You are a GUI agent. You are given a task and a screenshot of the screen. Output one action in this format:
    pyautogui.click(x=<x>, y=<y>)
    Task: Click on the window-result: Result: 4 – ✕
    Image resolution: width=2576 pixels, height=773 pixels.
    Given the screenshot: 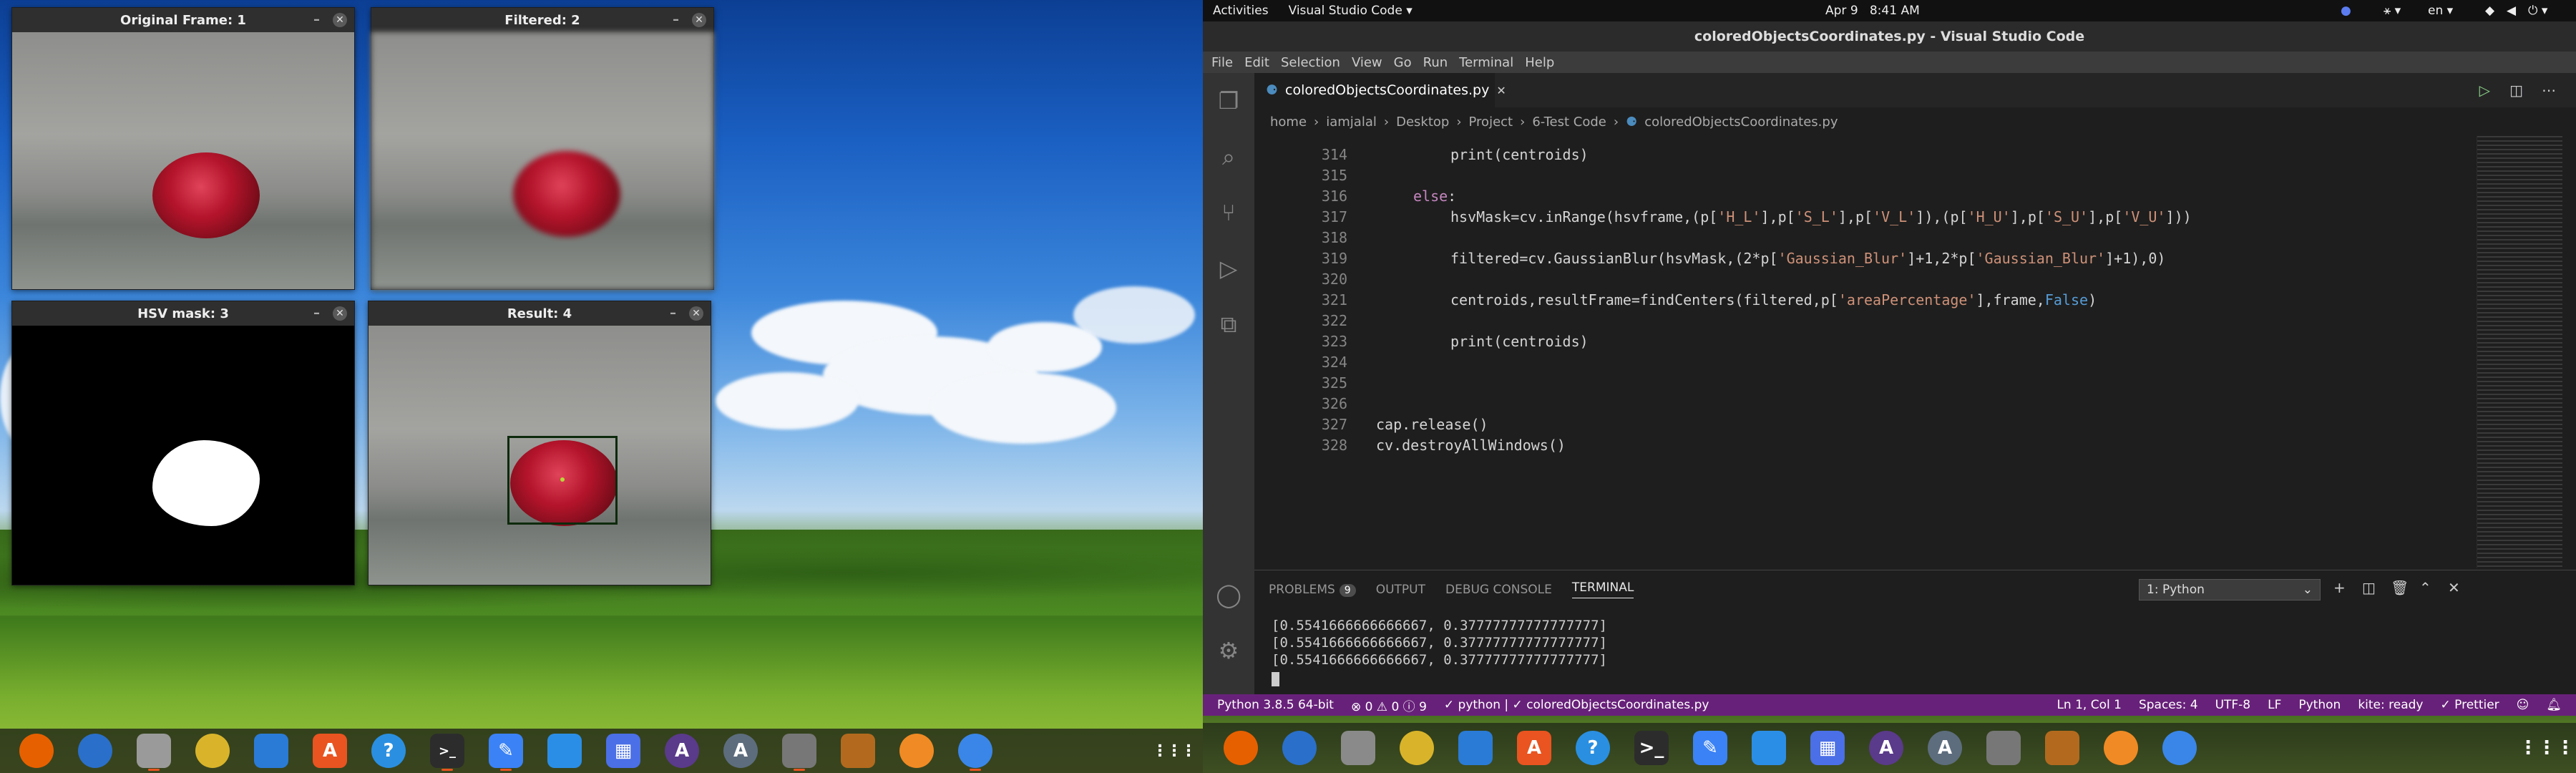 What is the action you would take?
    pyautogui.click(x=539, y=443)
    